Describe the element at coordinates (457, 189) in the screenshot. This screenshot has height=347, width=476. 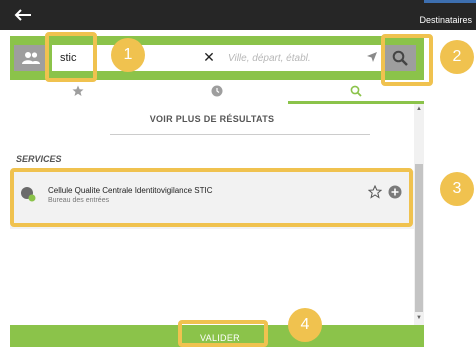
I see `callout-badge: 3` at that location.